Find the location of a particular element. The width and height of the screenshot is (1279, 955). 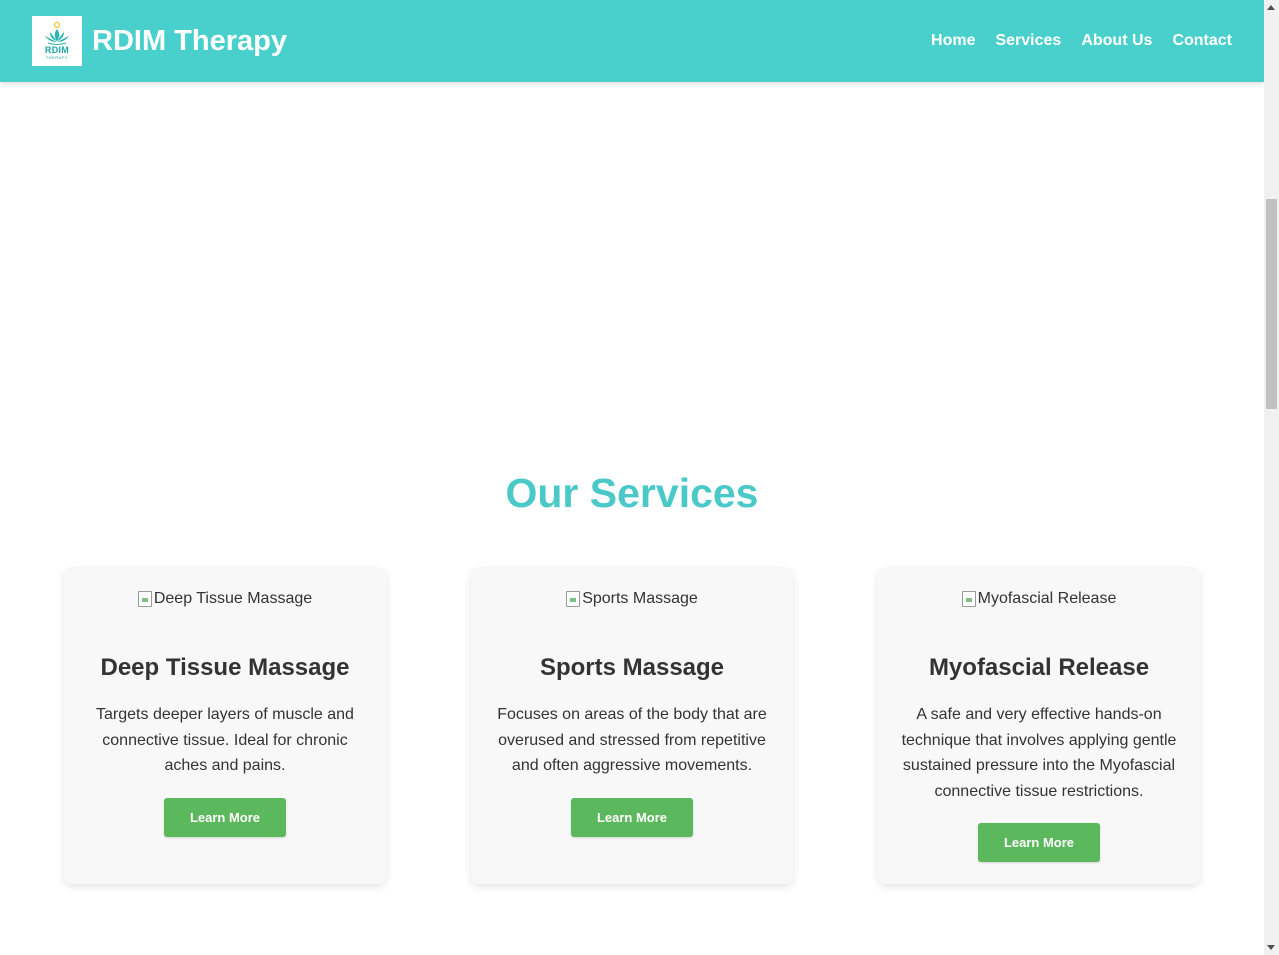

lotus-icon is located at coordinates (57, 33).